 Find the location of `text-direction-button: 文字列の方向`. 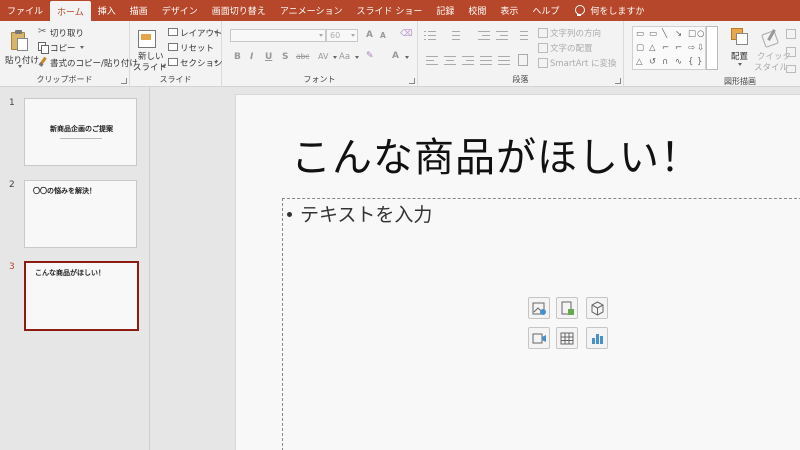

text-direction-button: 文字列の方向 is located at coordinates (575, 33).